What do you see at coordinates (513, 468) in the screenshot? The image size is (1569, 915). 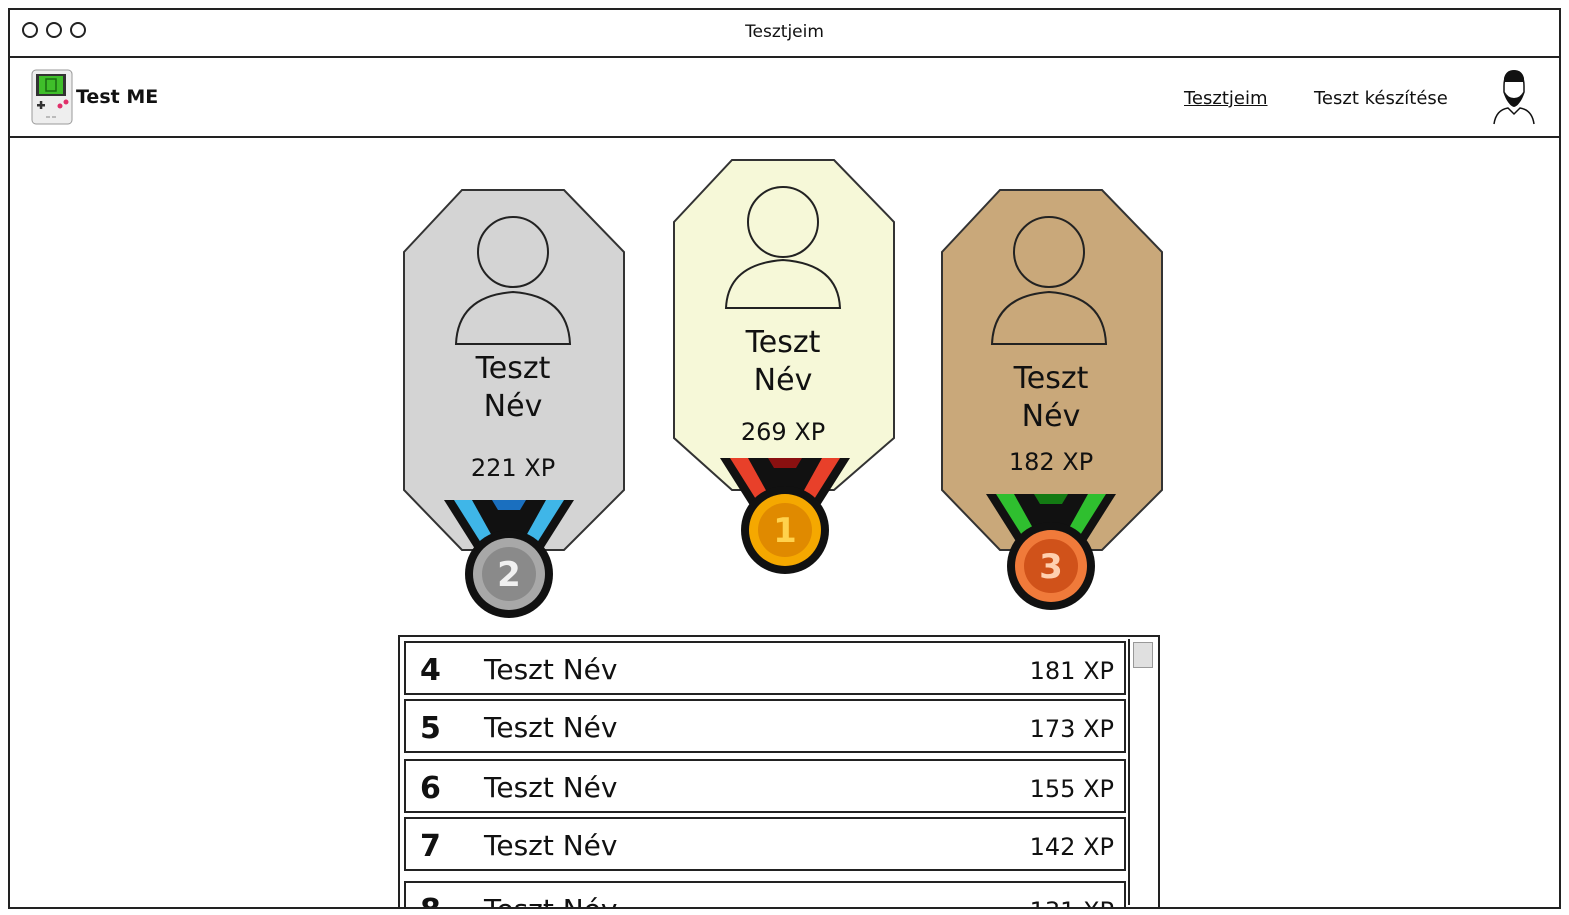 I see `podium-xp: 221 XP` at bounding box center [513, 468].